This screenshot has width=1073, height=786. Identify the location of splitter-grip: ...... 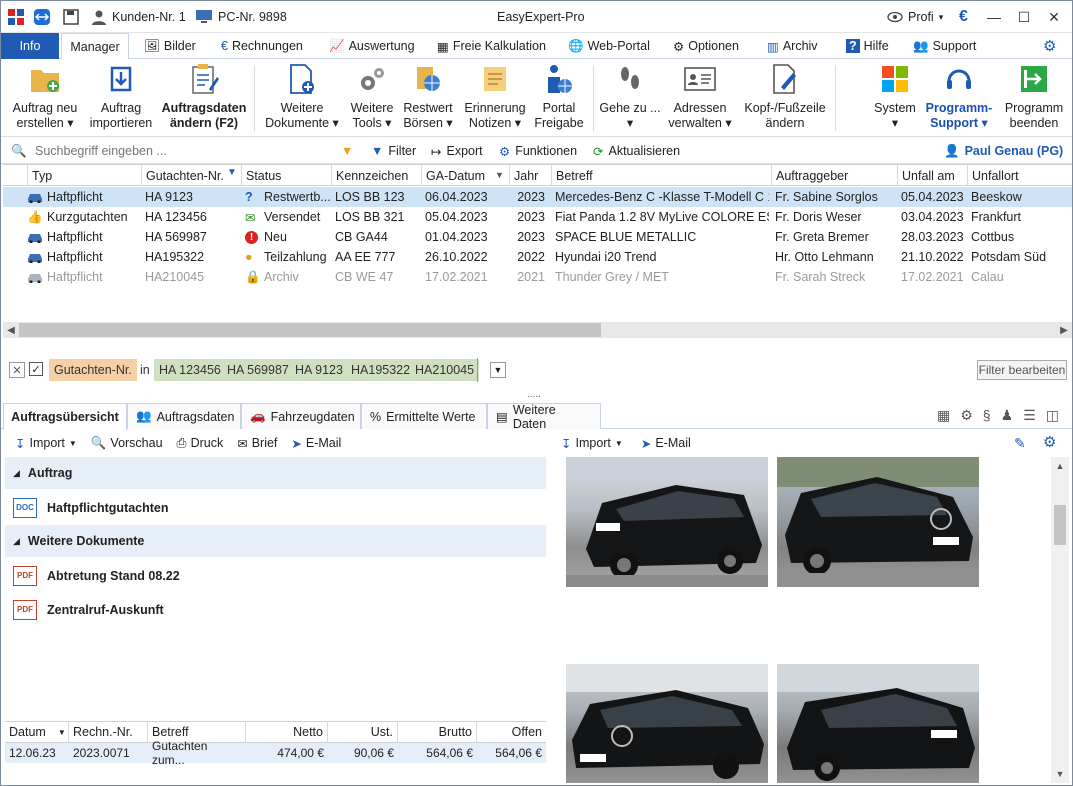
(534, 394).